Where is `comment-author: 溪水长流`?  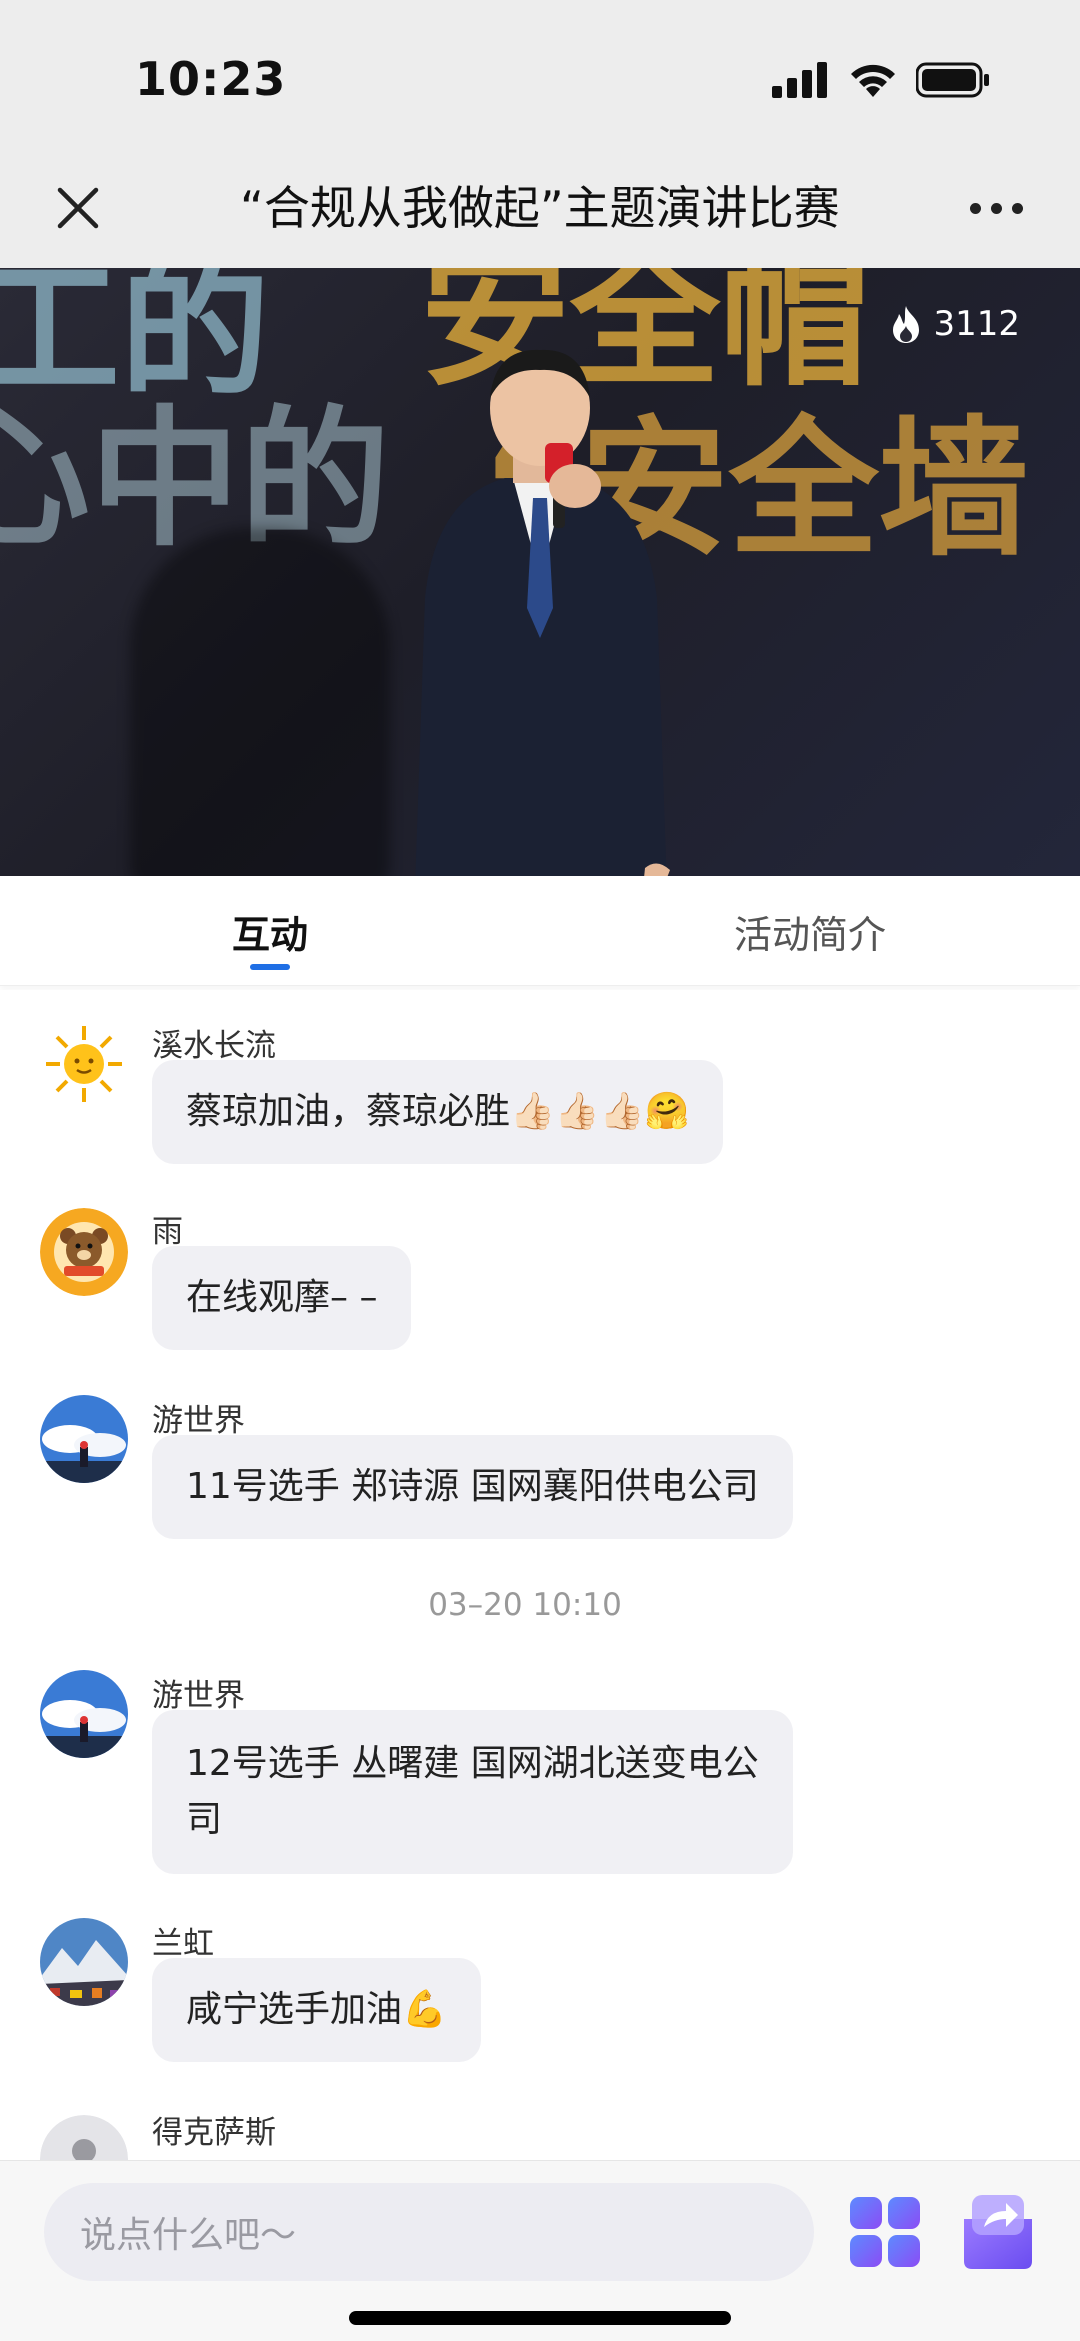
comment-author: 溪水长流 is located at coordinates (214, 1046).